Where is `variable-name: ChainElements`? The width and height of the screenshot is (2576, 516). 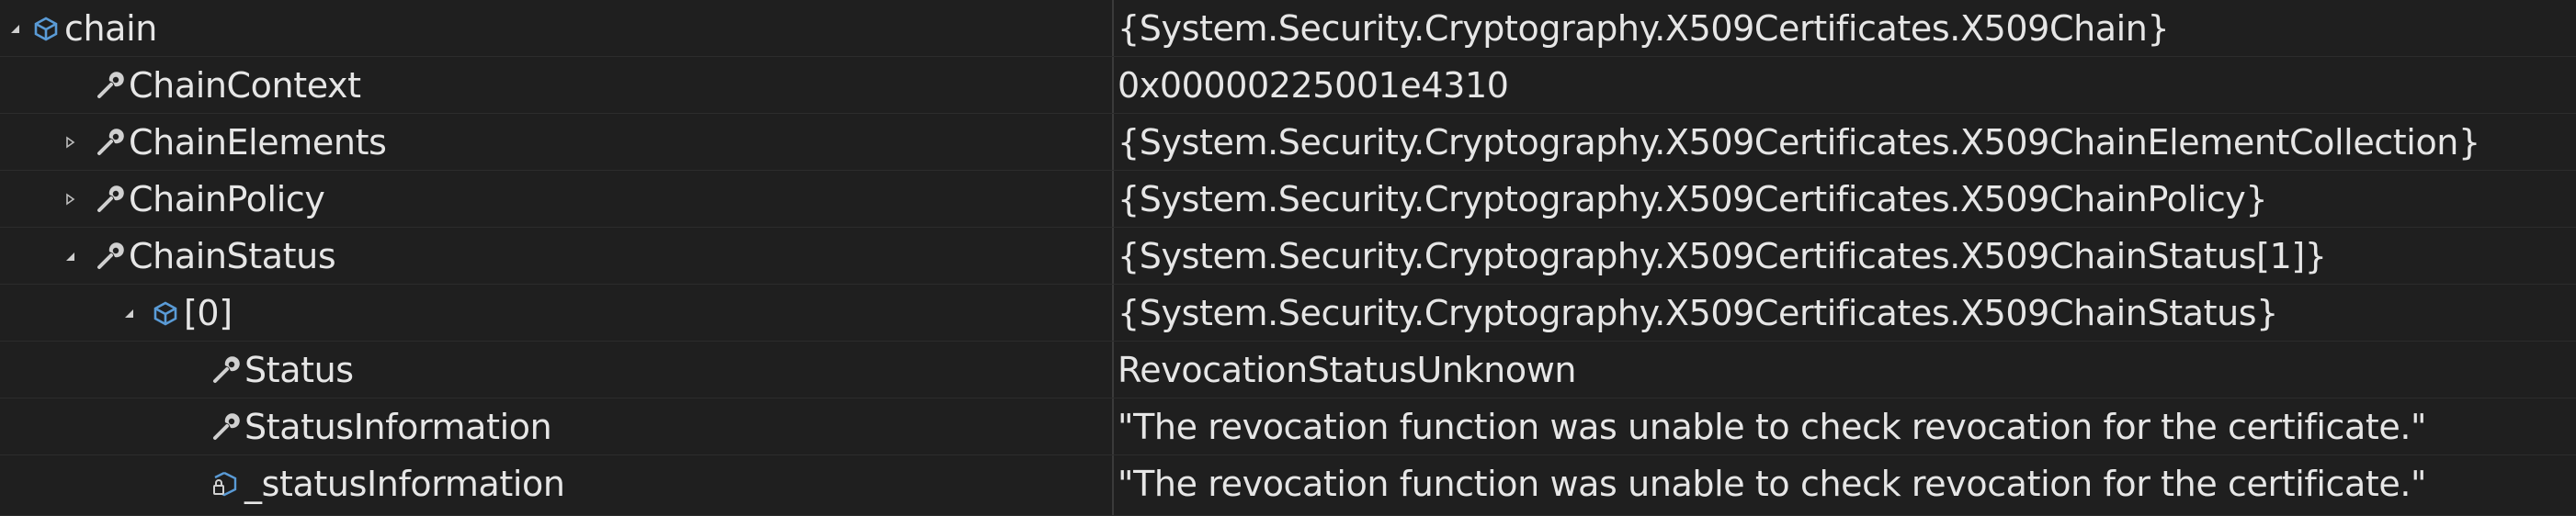 variable-name: ChainElements is located at coordinates (258, 142).